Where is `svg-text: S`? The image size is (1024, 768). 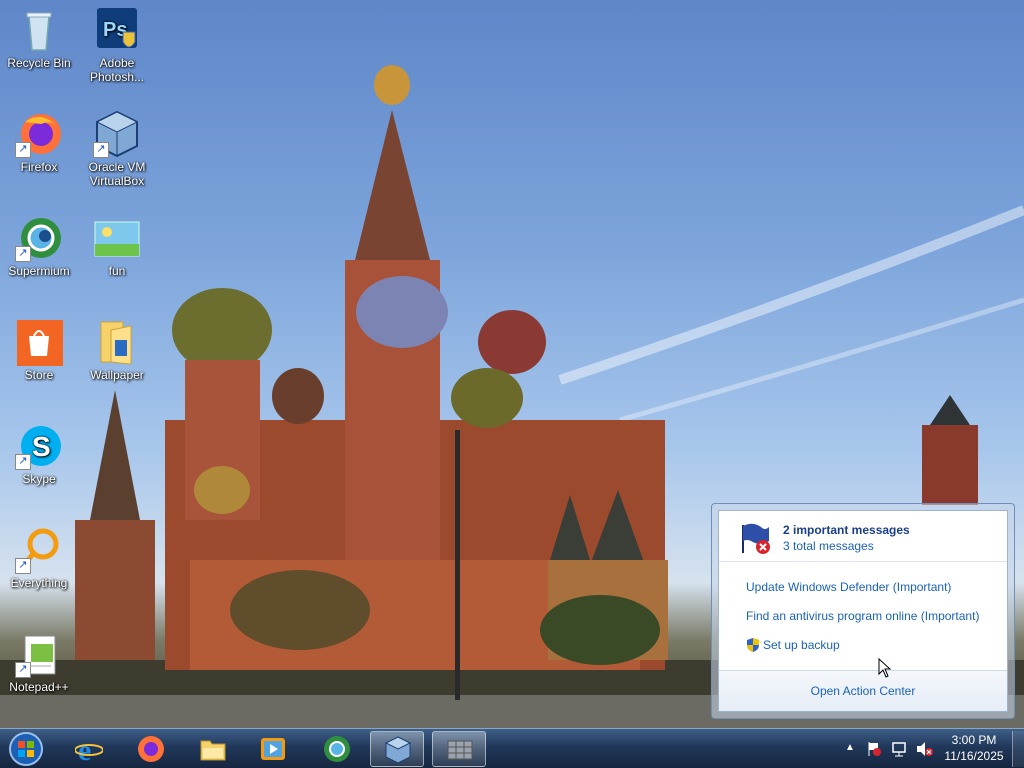
svg-text: S is located at coordinates (41, 446).